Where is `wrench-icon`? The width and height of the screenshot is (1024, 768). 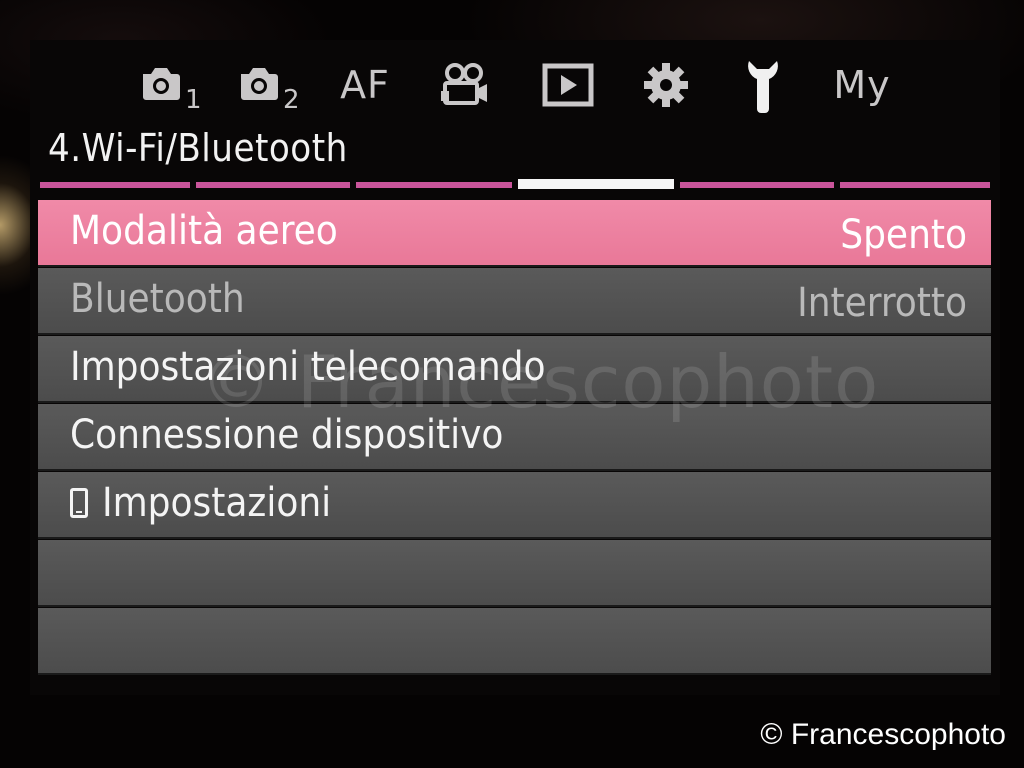 wrench-icon is located at coordinates (763, 87).